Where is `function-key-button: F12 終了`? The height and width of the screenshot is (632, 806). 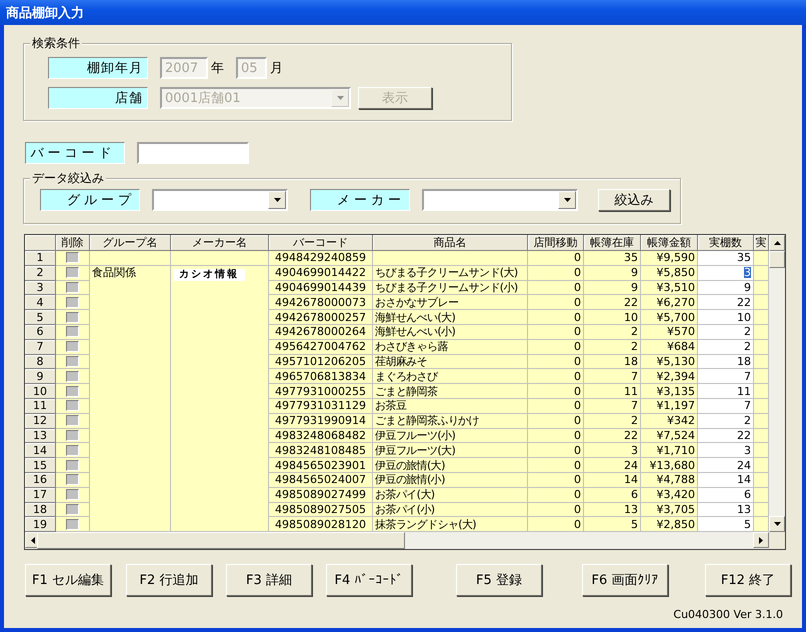 function-key-button: F12 終了 is located at coordinates (748, 580).